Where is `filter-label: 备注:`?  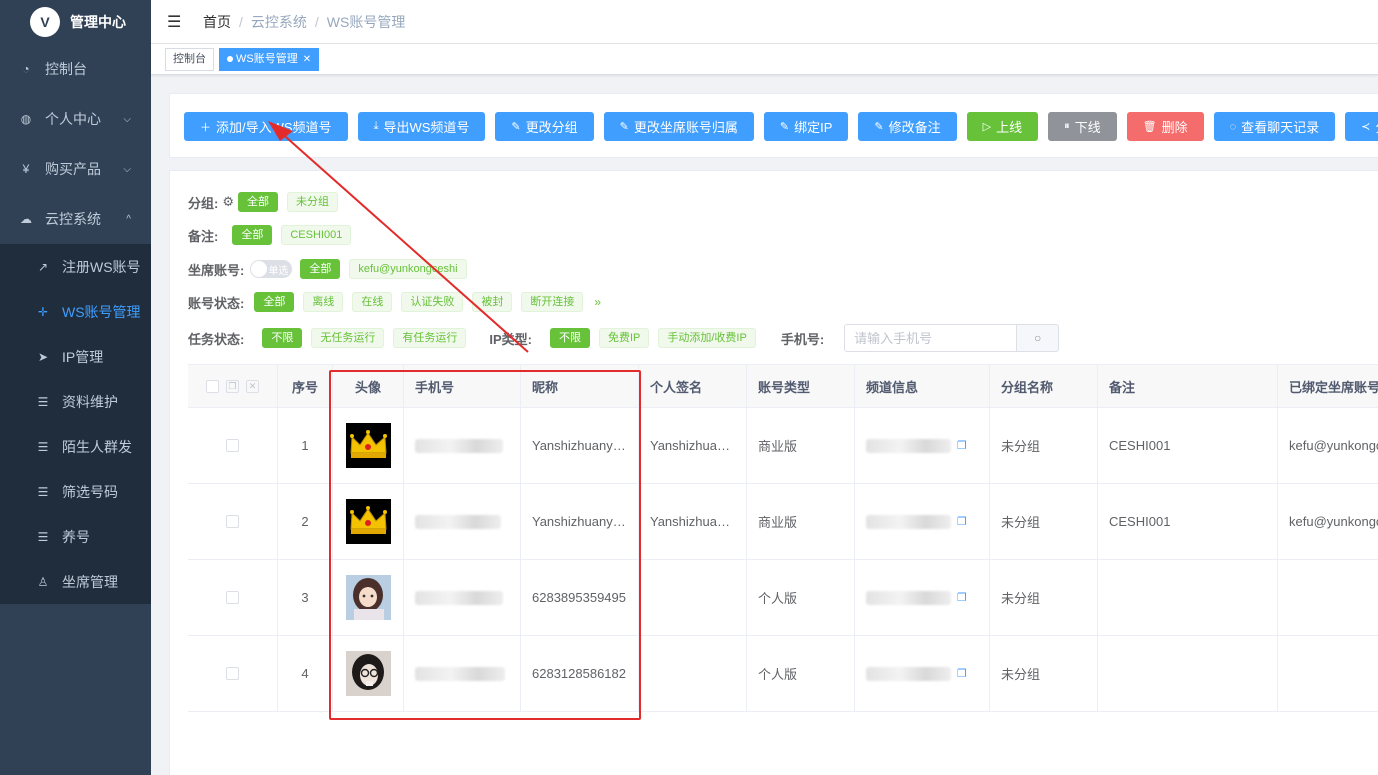 filter-label: 备注: is located at coordinates (203, 236).